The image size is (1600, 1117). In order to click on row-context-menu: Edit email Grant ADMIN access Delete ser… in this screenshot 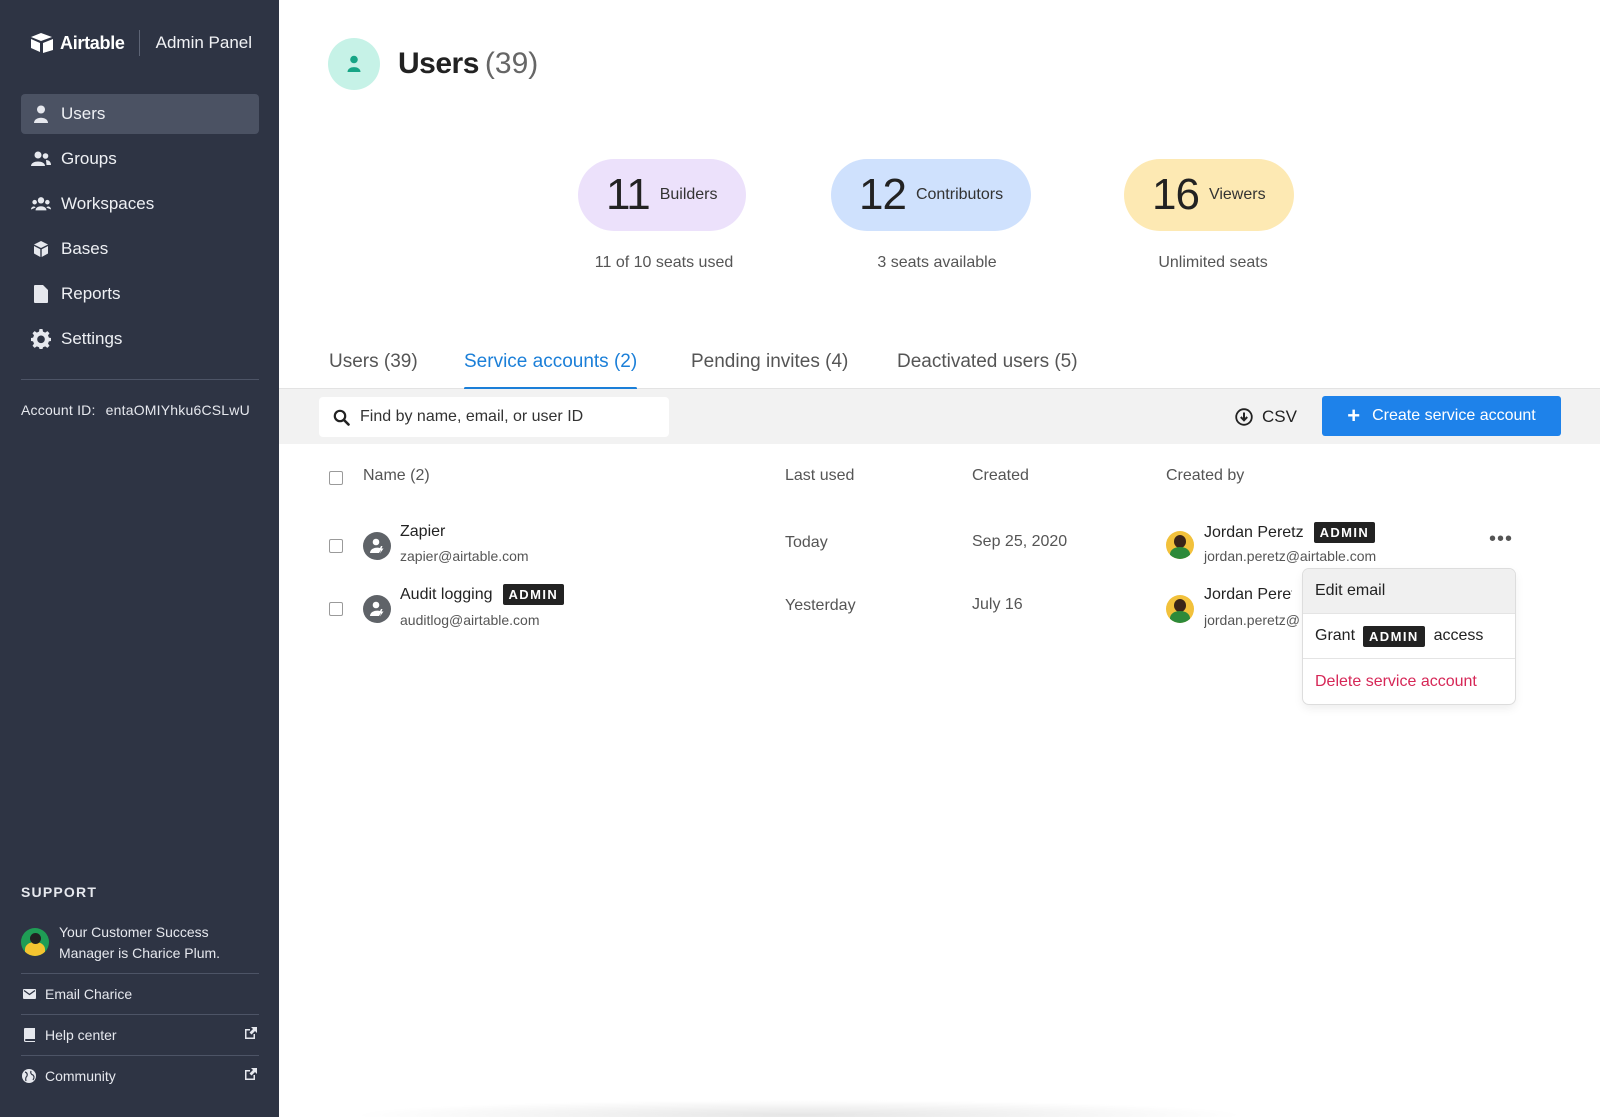, I will do `click(1409, 636)`.